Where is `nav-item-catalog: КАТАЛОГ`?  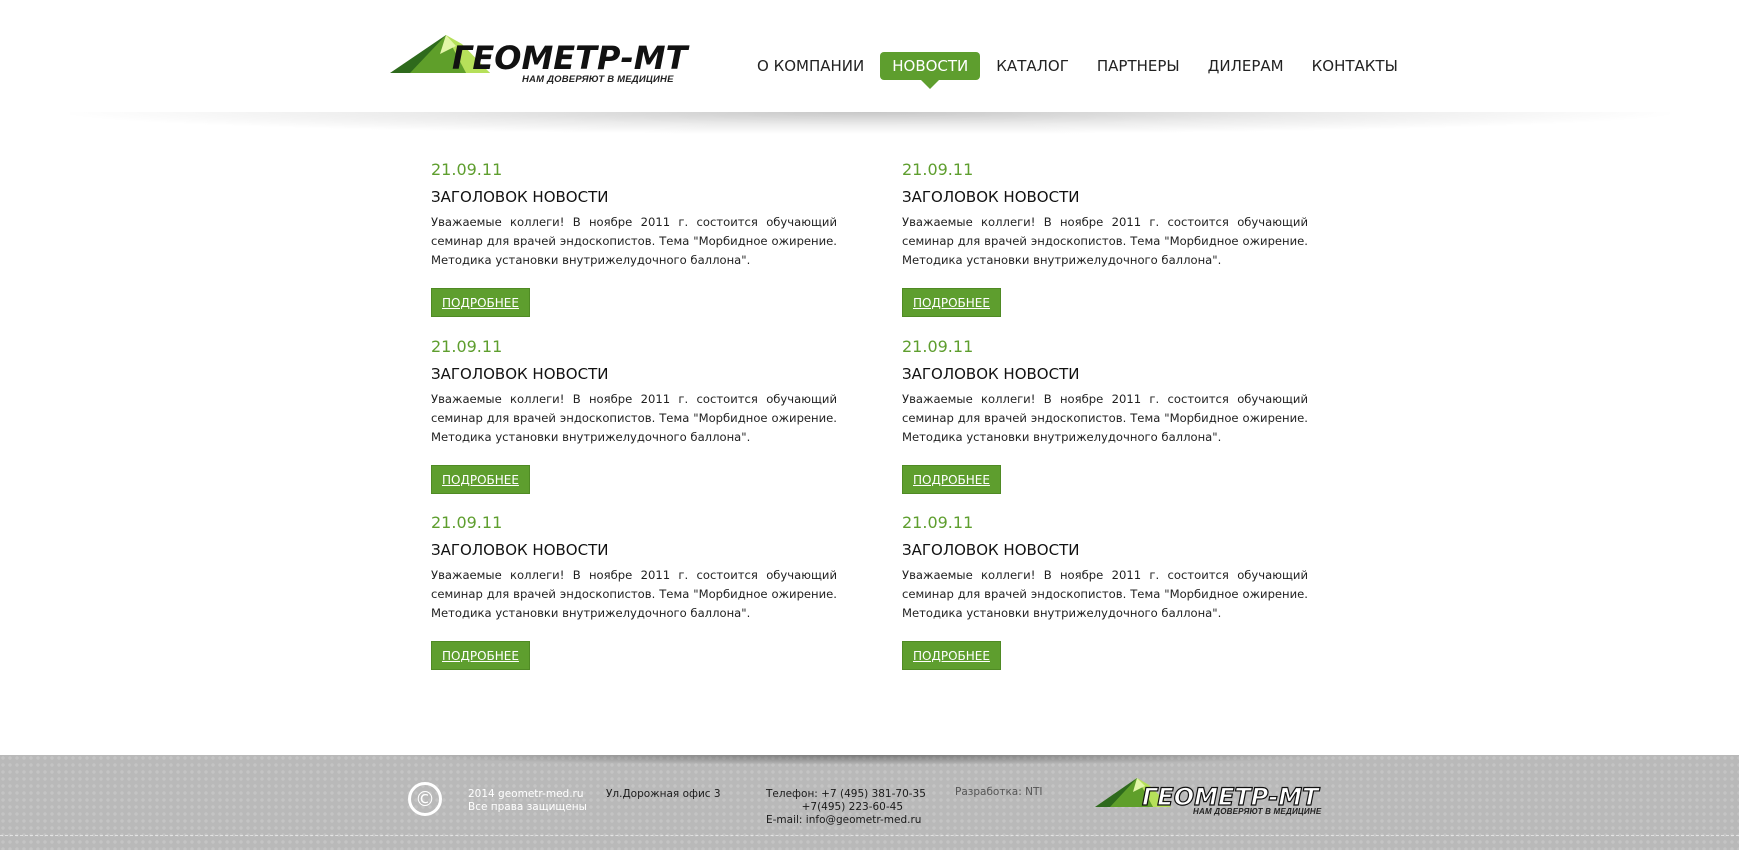
nav-item-catalog: КАТАЛОГ is located at coordinates (1032, 66).